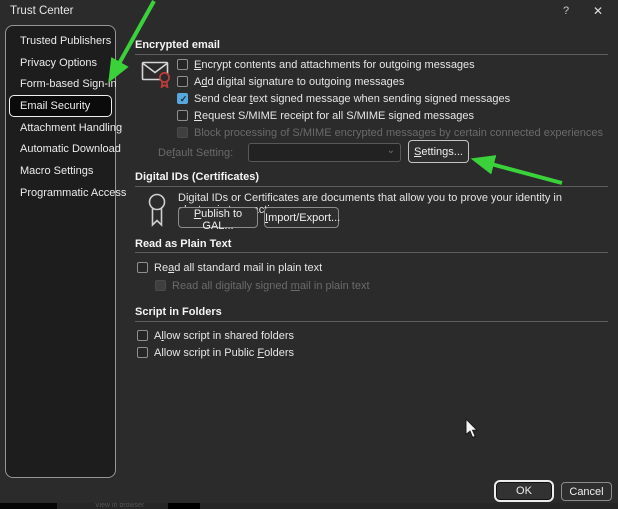 This screenshot has width=618, height=509. I want to click on sidebar-item-macro-settings: Macro Settings, so click(60, 171).